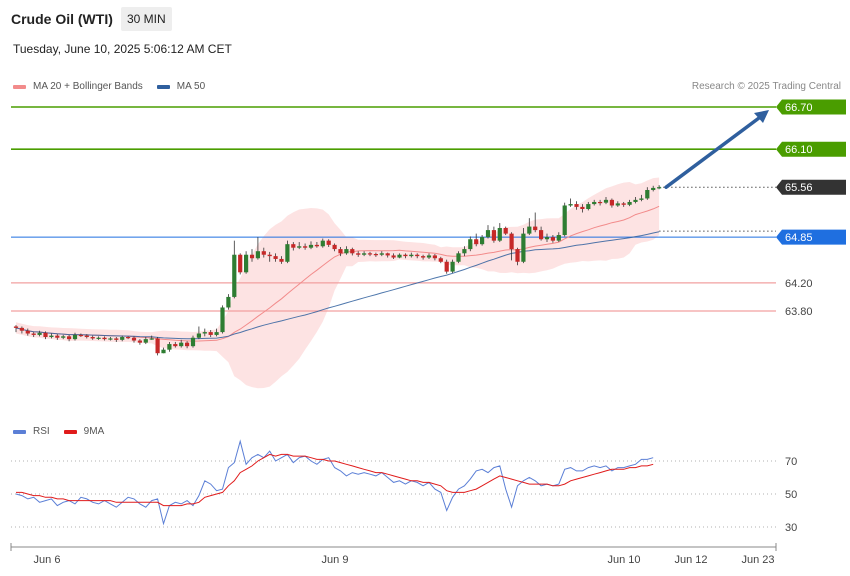  I want to click on price-level-labels: 66.70 66.10 65.56 64.85 64.20 63.80, so click(811, 208).